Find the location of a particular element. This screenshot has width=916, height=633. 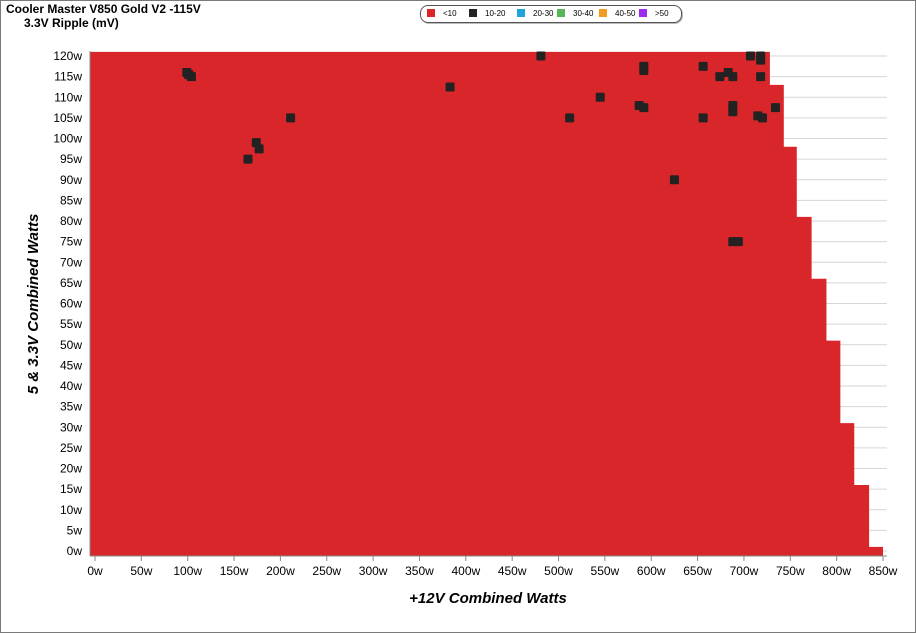

x-tick-label: 700w is located at coordinates (744, 571).